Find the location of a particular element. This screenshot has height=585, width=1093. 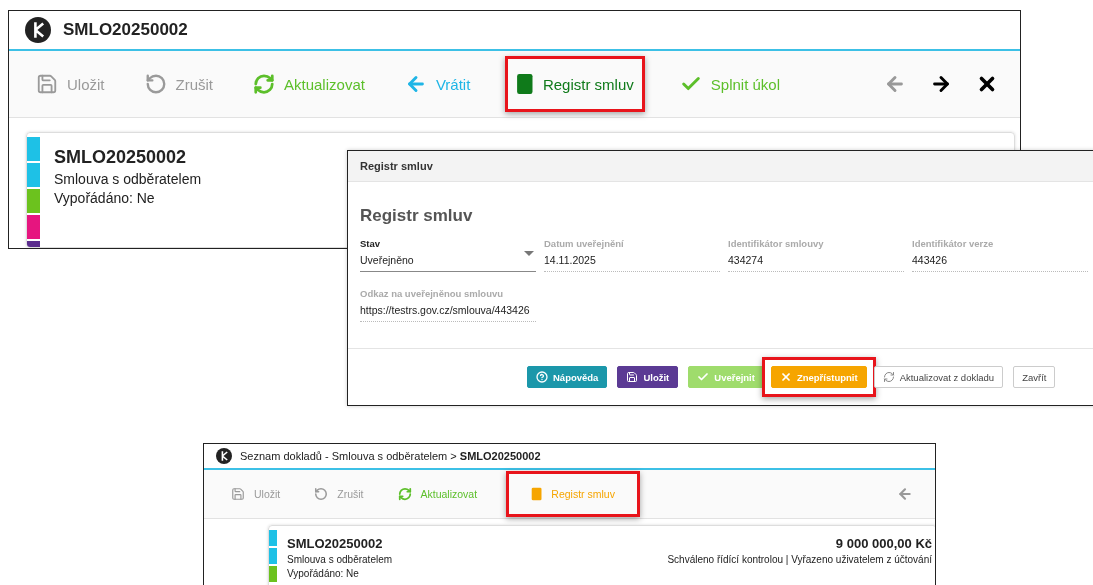

dialog-button: Uložit is located at coordinates (648, 377).